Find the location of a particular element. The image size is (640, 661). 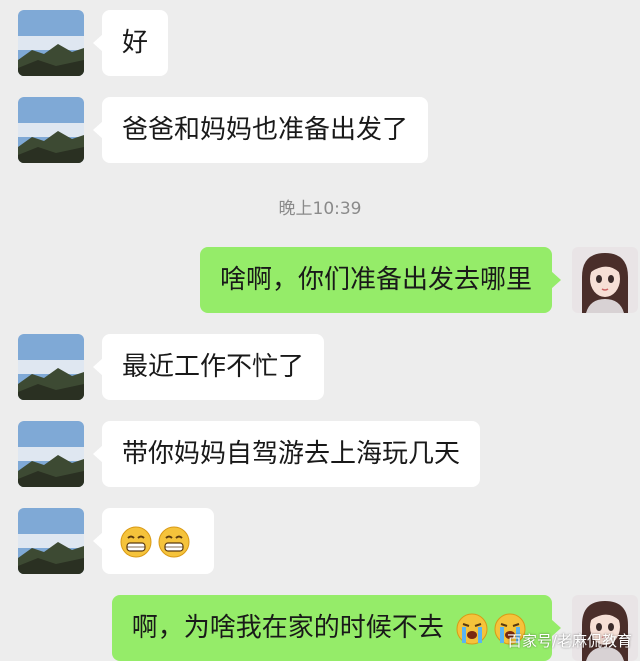

cry-emoji-icon is located at coordinates (472, 629).